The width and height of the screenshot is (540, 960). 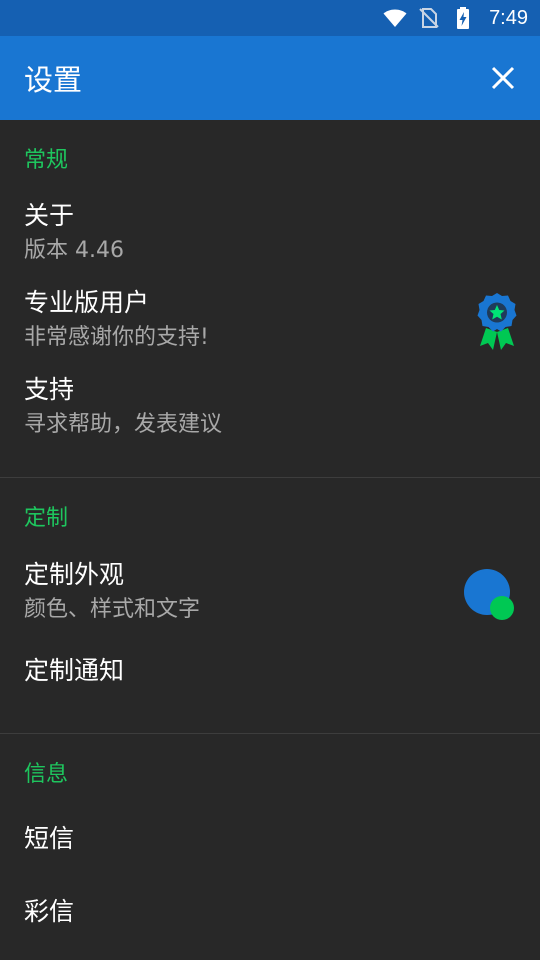 I want to click on support-item: 支持 寻求帮助，发表建议, so click(x=270, y=407).